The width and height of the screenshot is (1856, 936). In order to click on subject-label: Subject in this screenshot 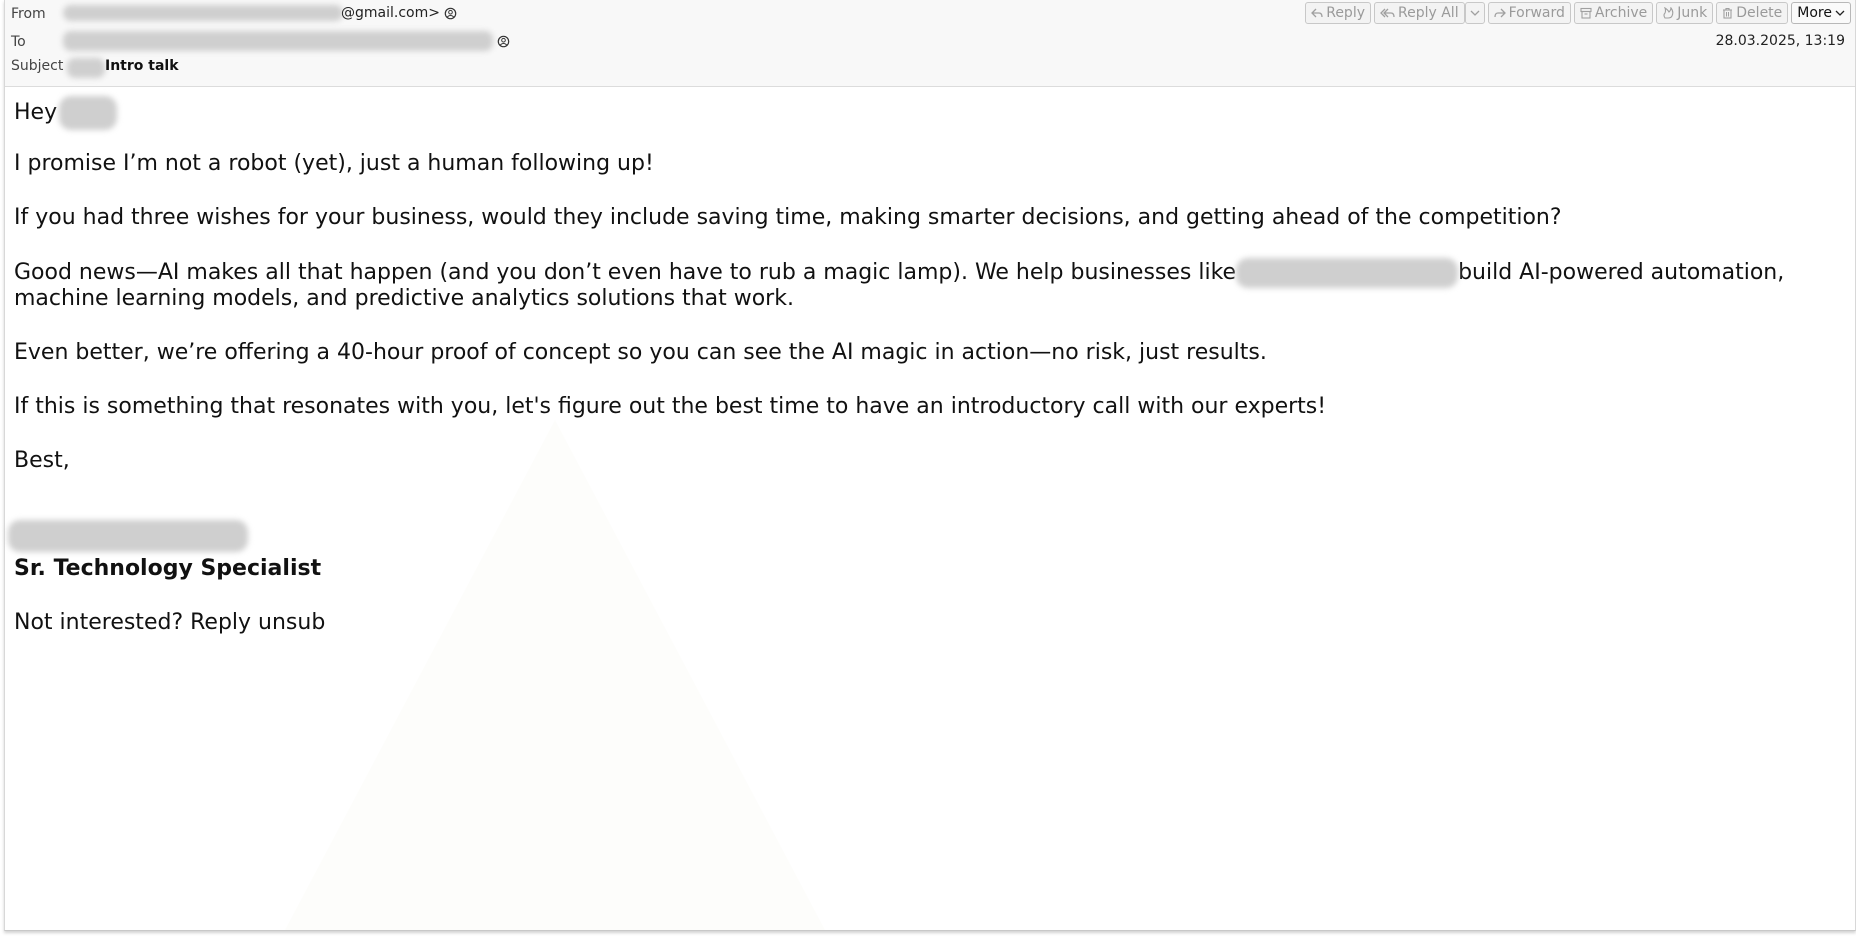, I will do `click(37, 66)`.